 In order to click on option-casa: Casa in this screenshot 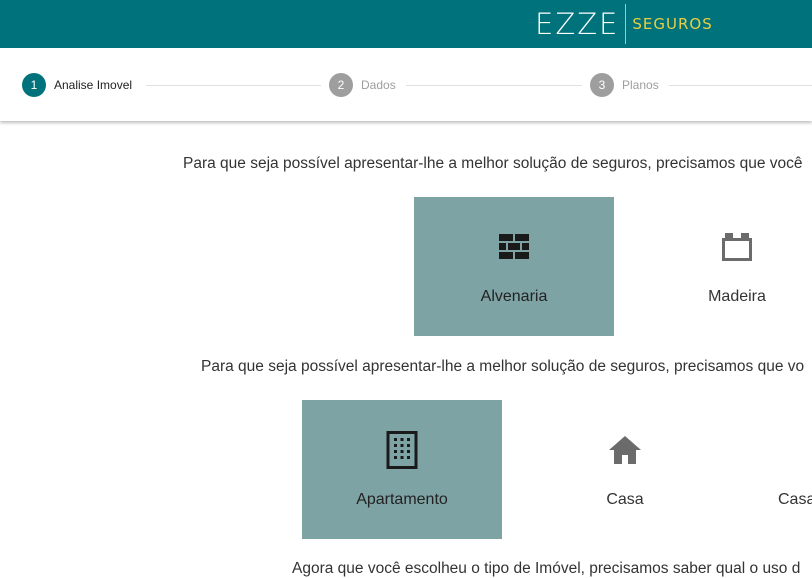, I will do `click(625, 469)`.